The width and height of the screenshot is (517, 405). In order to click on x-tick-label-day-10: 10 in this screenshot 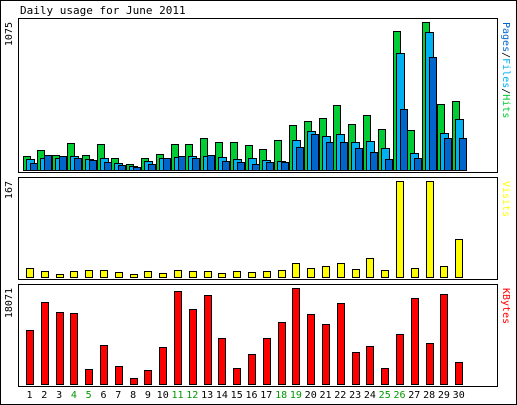, I will do `click(163, 395)`.